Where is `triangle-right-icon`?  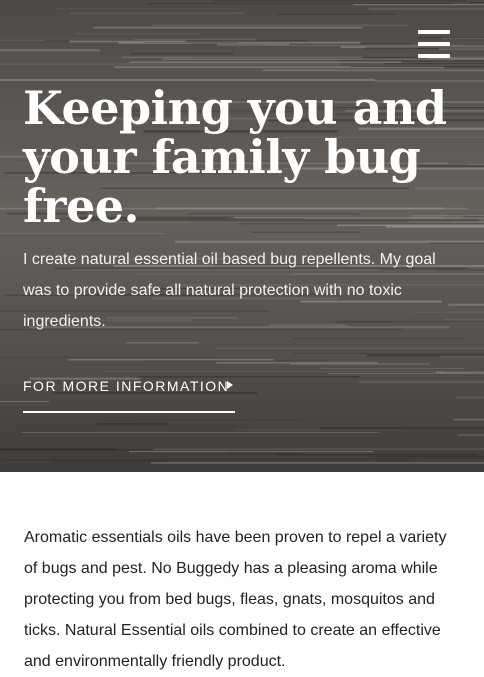
triangle-right-icon is located at coordinates (230, 385).